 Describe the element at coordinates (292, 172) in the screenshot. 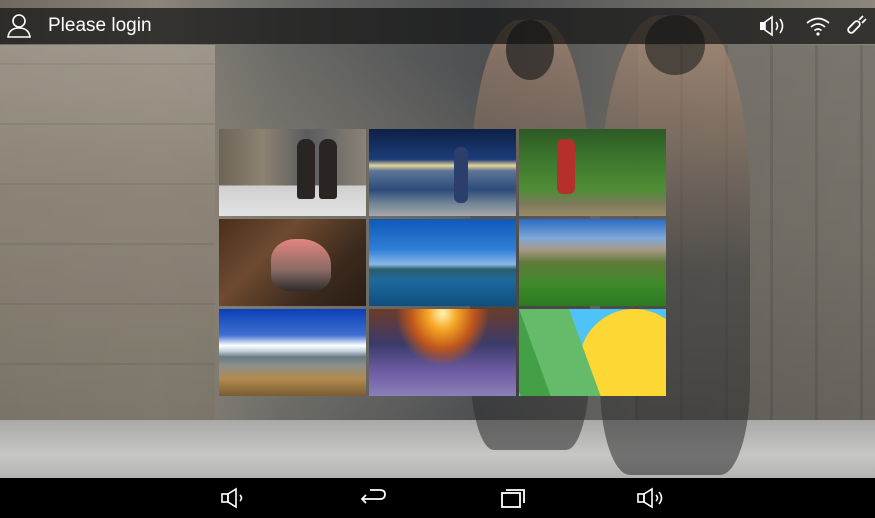

I see `tile-runners-street` at that location.